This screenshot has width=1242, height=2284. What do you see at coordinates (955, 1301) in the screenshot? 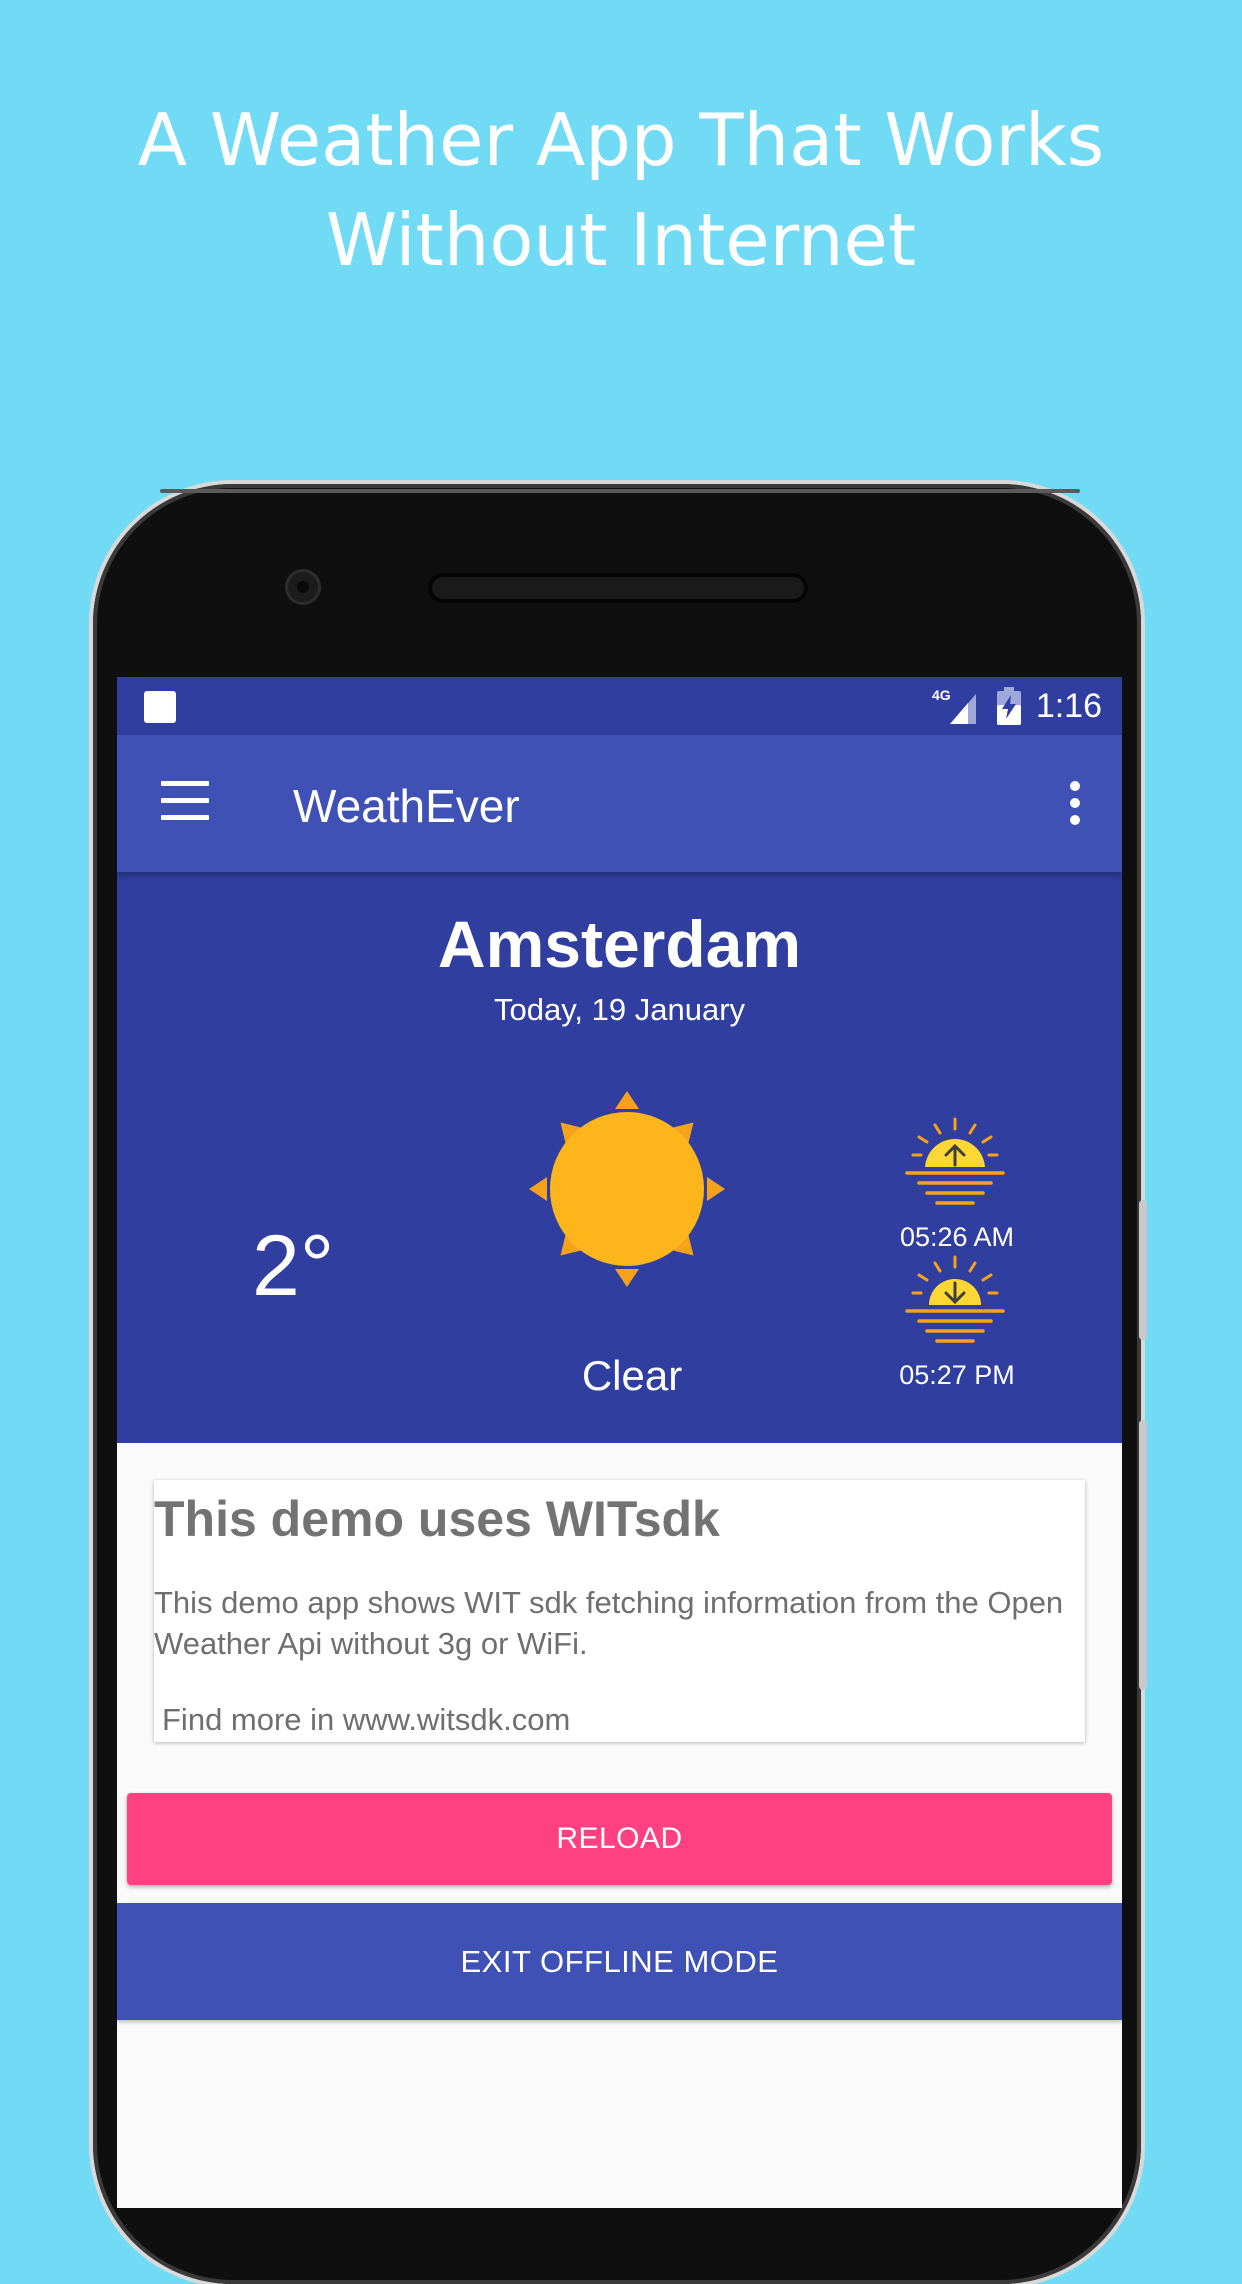
I see `sunset-icon` at bounding box center [955, 1301].